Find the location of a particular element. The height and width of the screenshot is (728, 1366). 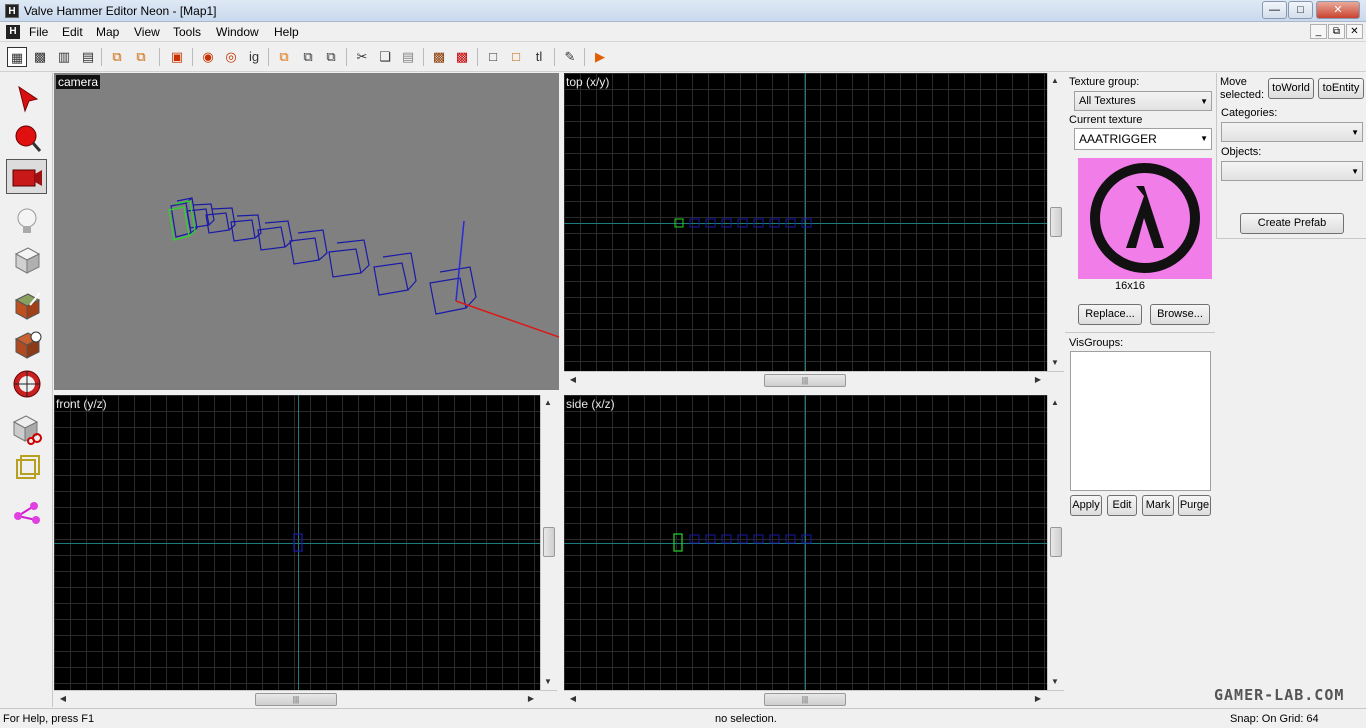

visgroup-mark-button: Mark is located at coordinates (1158, 505).